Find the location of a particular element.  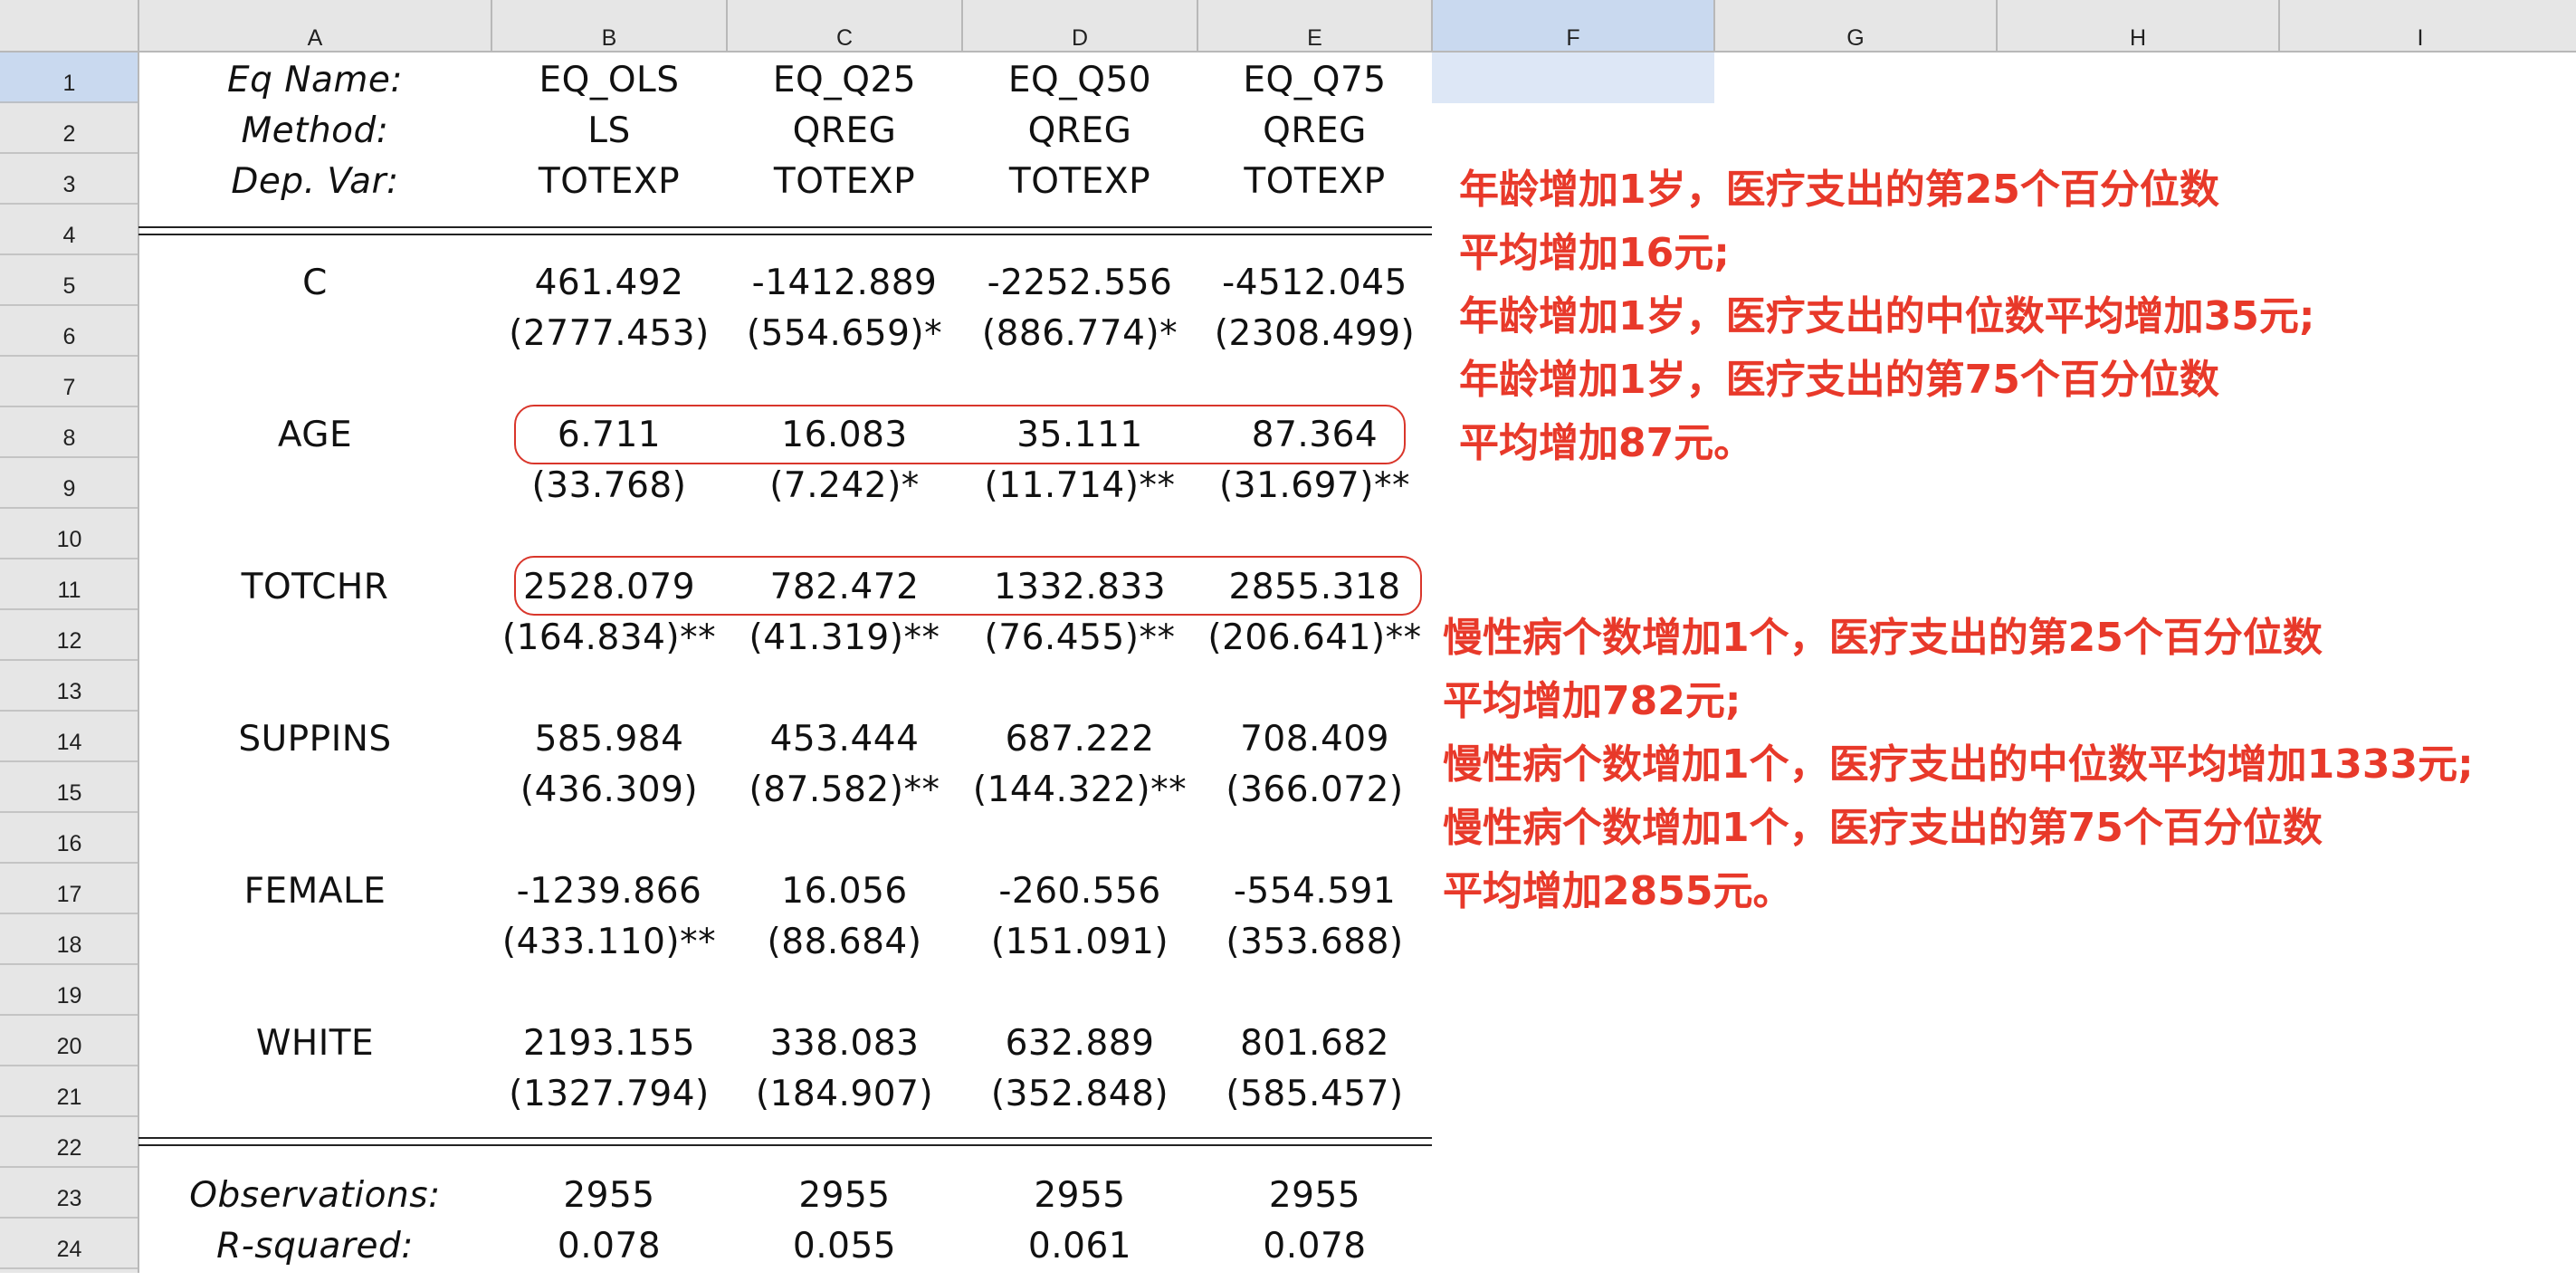

std-error-cell: (88.684) is located at coordinates (844, 942).